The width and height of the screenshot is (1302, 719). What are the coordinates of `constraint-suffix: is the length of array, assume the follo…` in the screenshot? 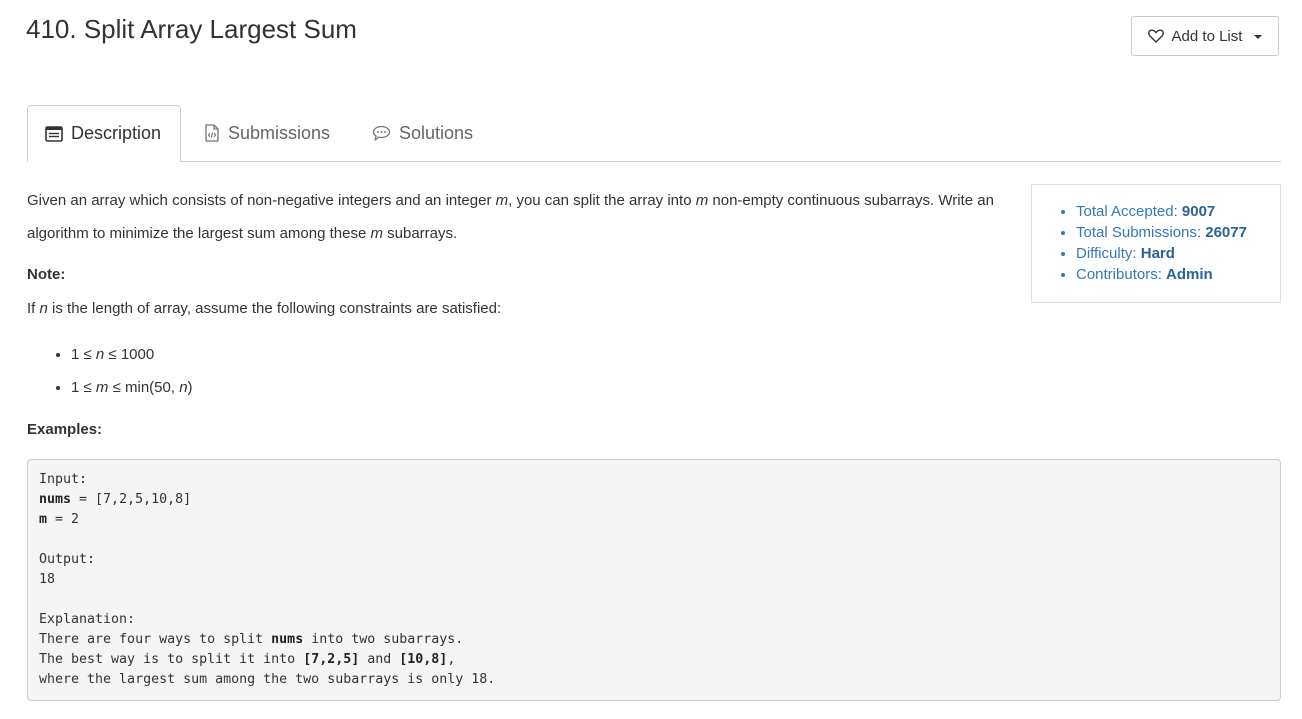 It's located at (274, 308).